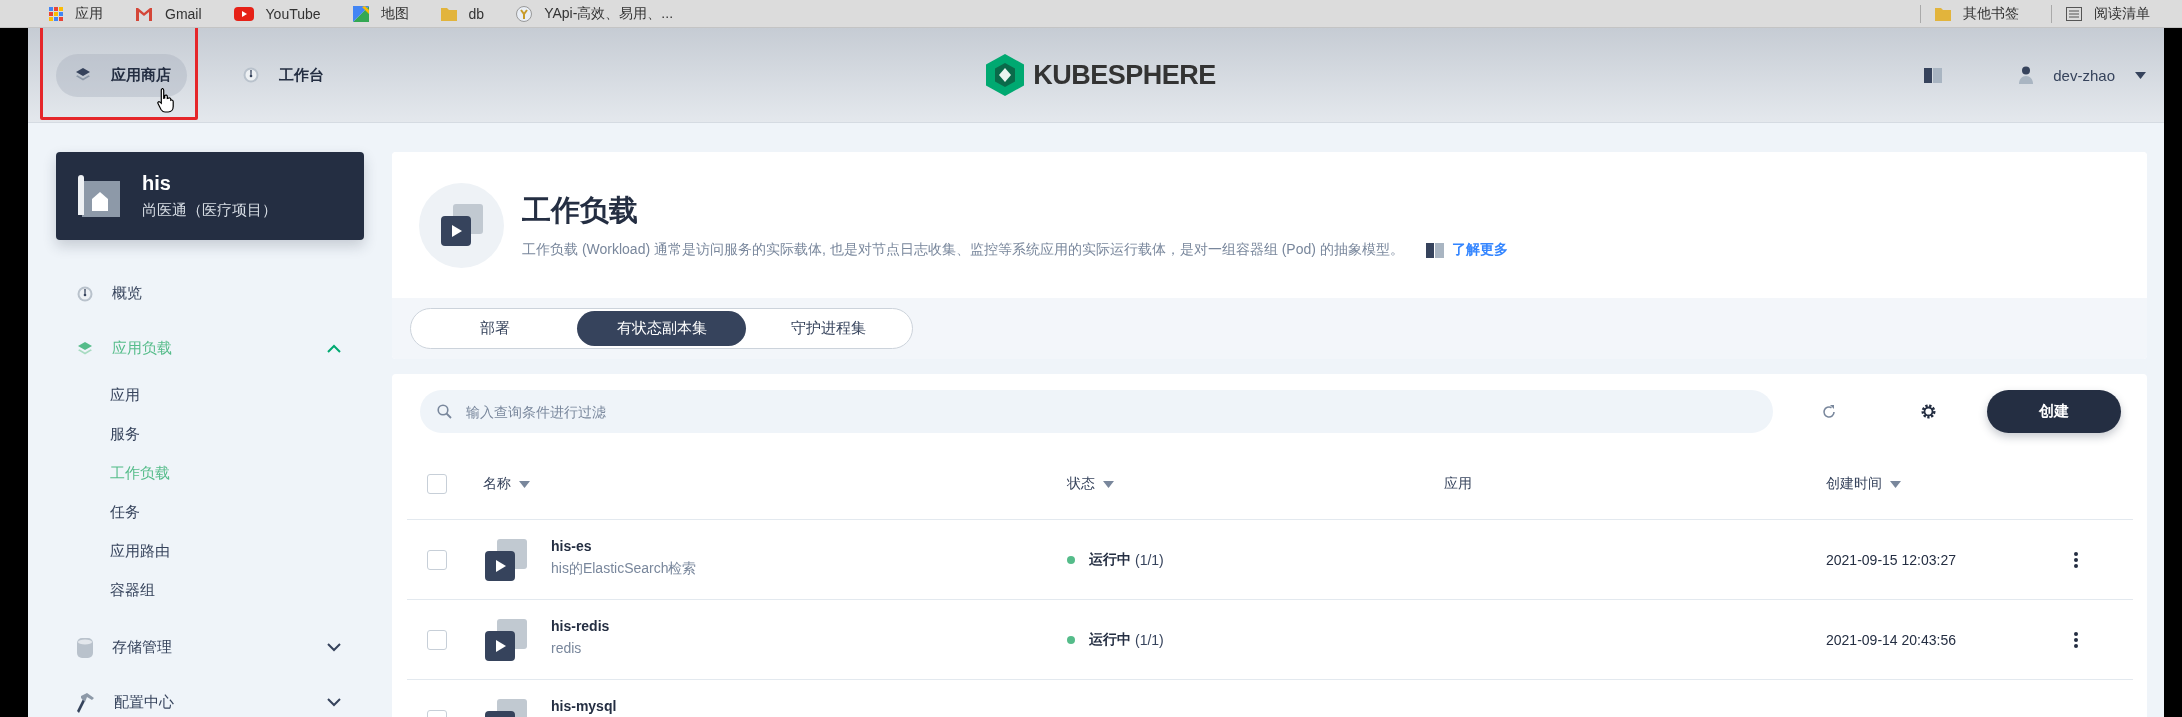 This screenshot has width=2182, height=717. What do you see at coordinates (210, 647) in the screenshot?
I see `sidebar-item: 存储管理` at bounding box center [210, 647].